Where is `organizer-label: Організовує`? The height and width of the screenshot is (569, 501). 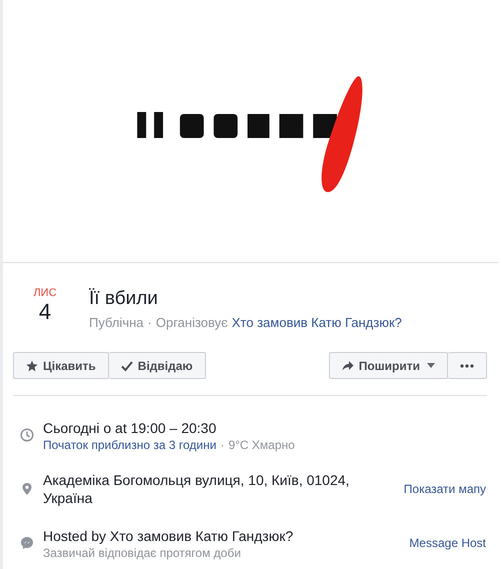
organizer-label: Організовує is located at coordinates (192, 322).